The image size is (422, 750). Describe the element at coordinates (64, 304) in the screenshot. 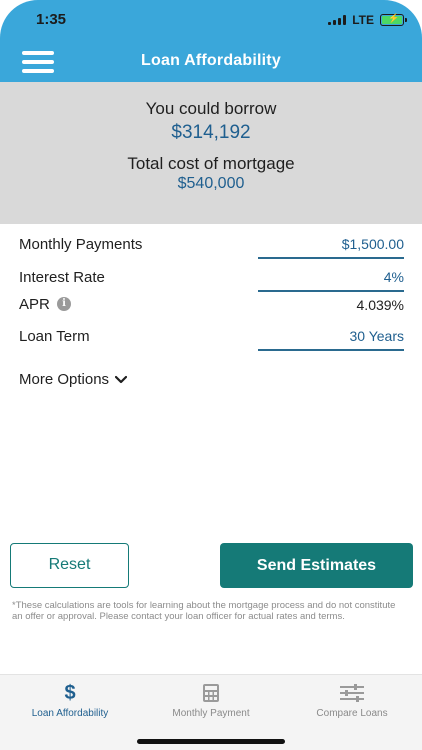

I see `info-icon: i` at that location.